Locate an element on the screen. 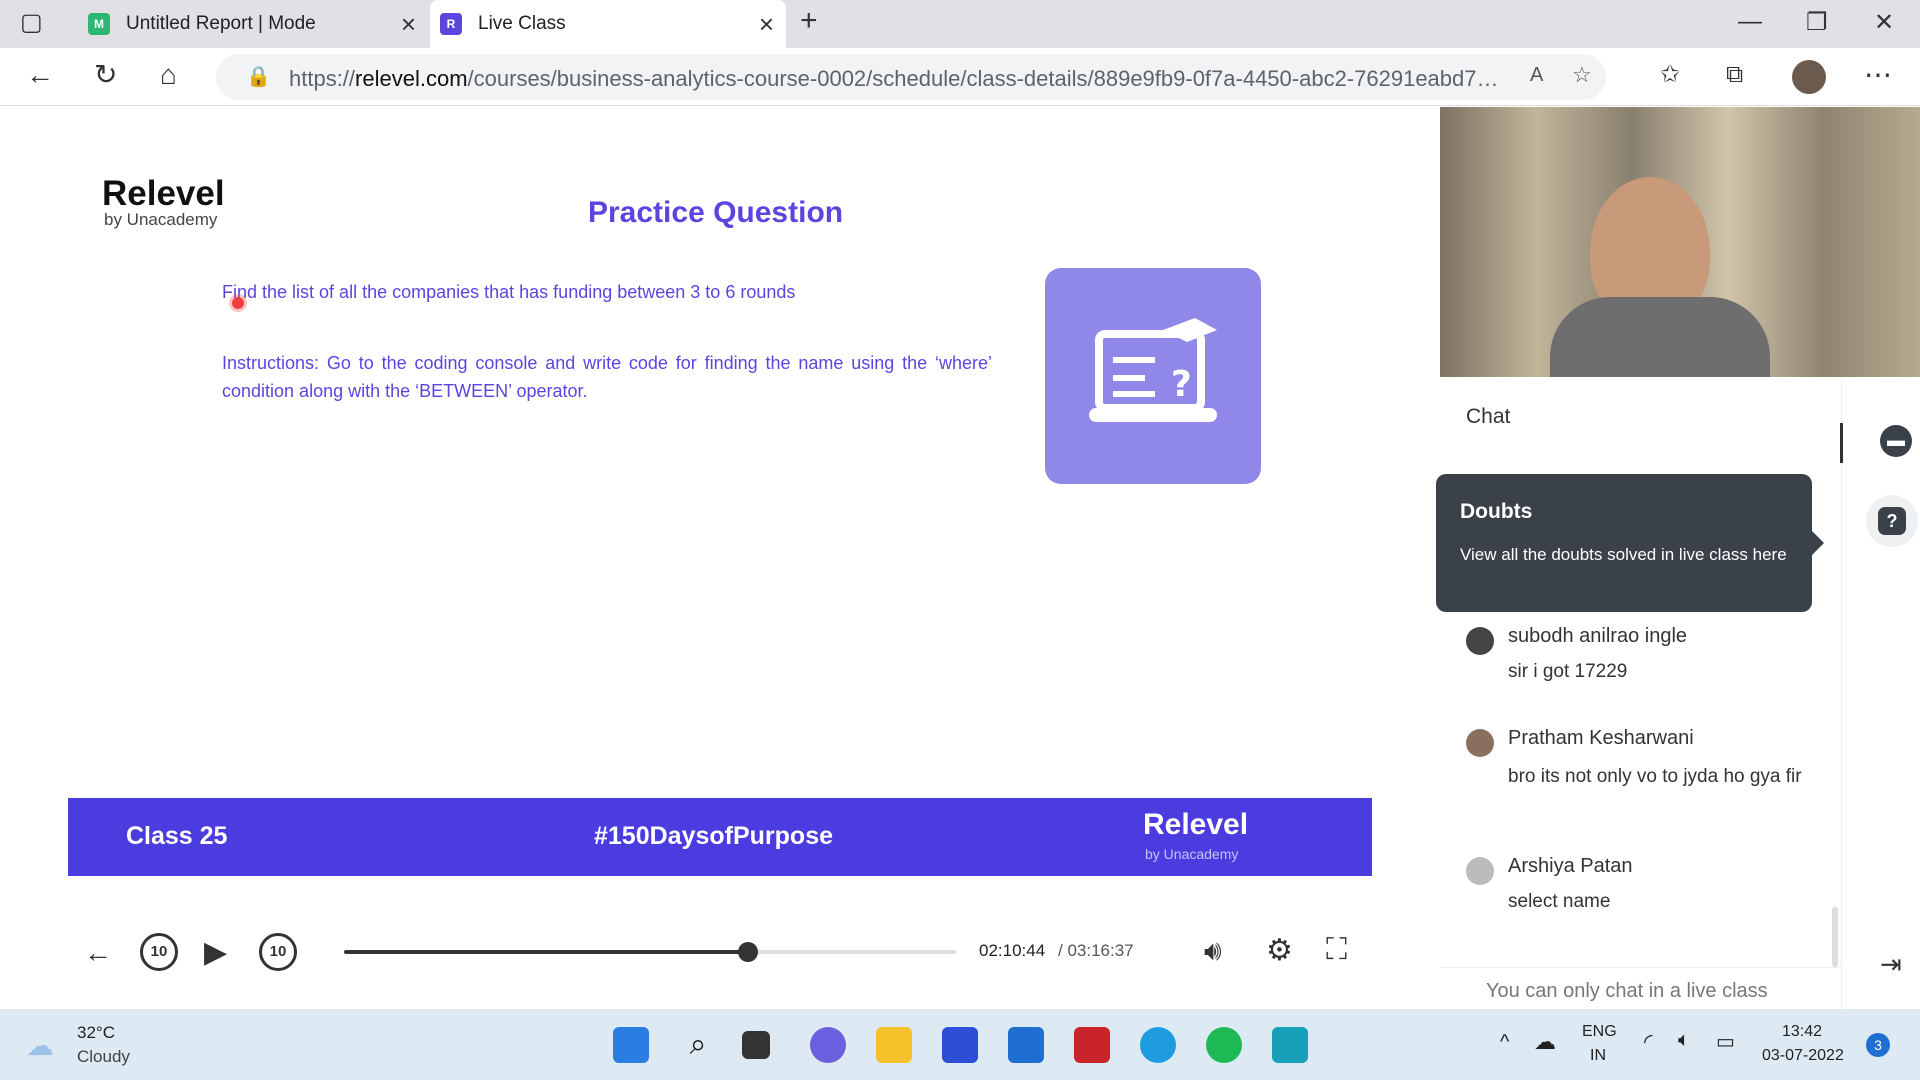 Image resolution: width=1920 pixels, height=1080 pixels. back-icon: ← is located at coordinates (40, 75).